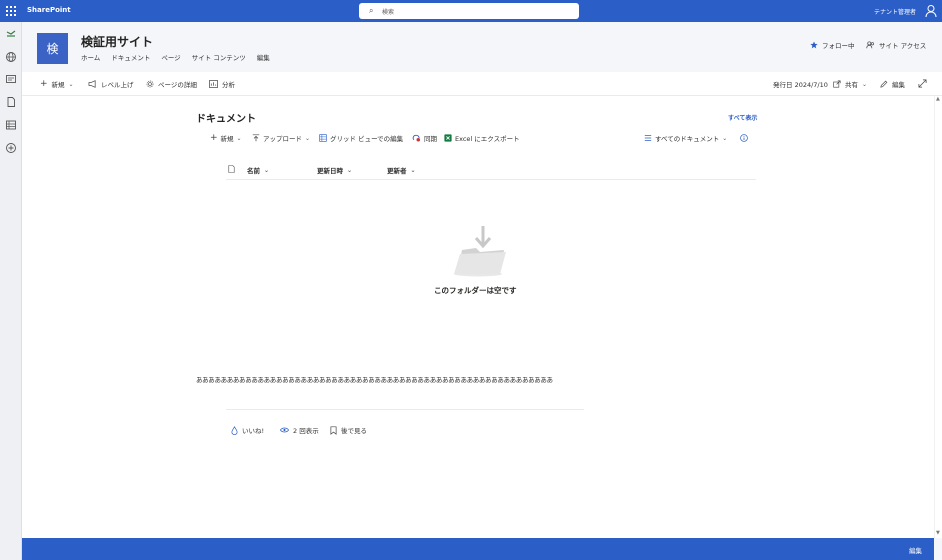 The height and width of the screenshot is (560, 942). I want to click on nav-item-documents: ドキュメント, so click(130, 57).